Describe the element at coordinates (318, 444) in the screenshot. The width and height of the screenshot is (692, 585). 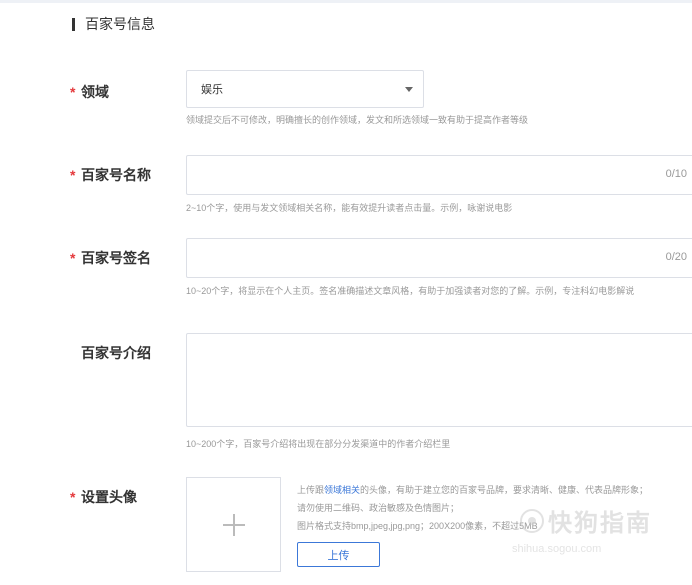
I see `intro-hint: 10~200个字，百家号介绍将出现在部分分发渠道中的作者介绍栏里` at that location.